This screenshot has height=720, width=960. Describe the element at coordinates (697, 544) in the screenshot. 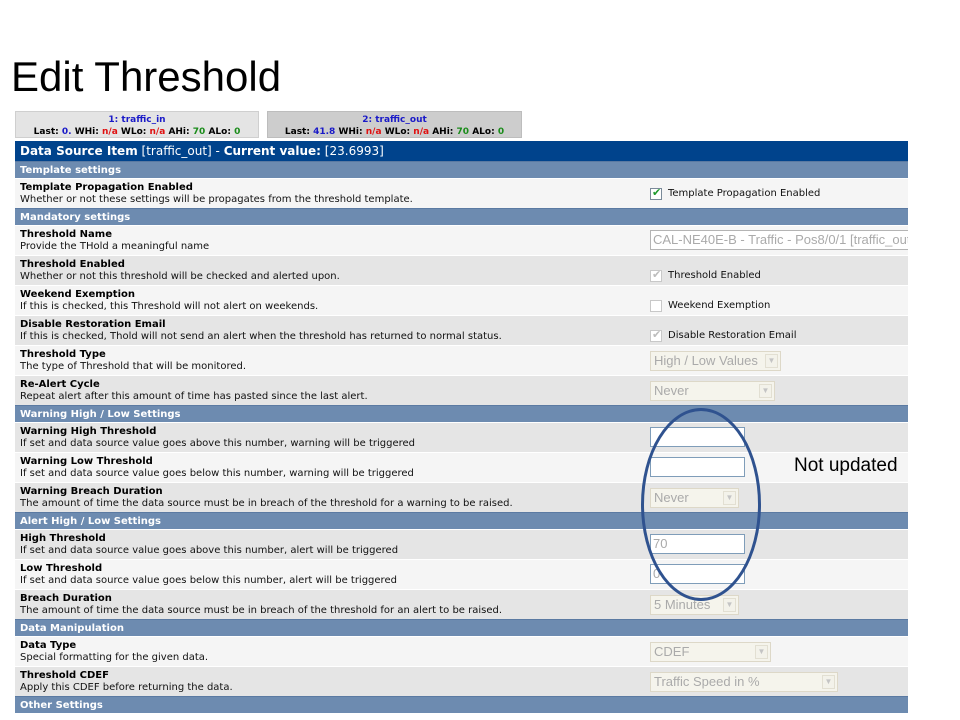

I see `high-threshold-input: 70` at that location.